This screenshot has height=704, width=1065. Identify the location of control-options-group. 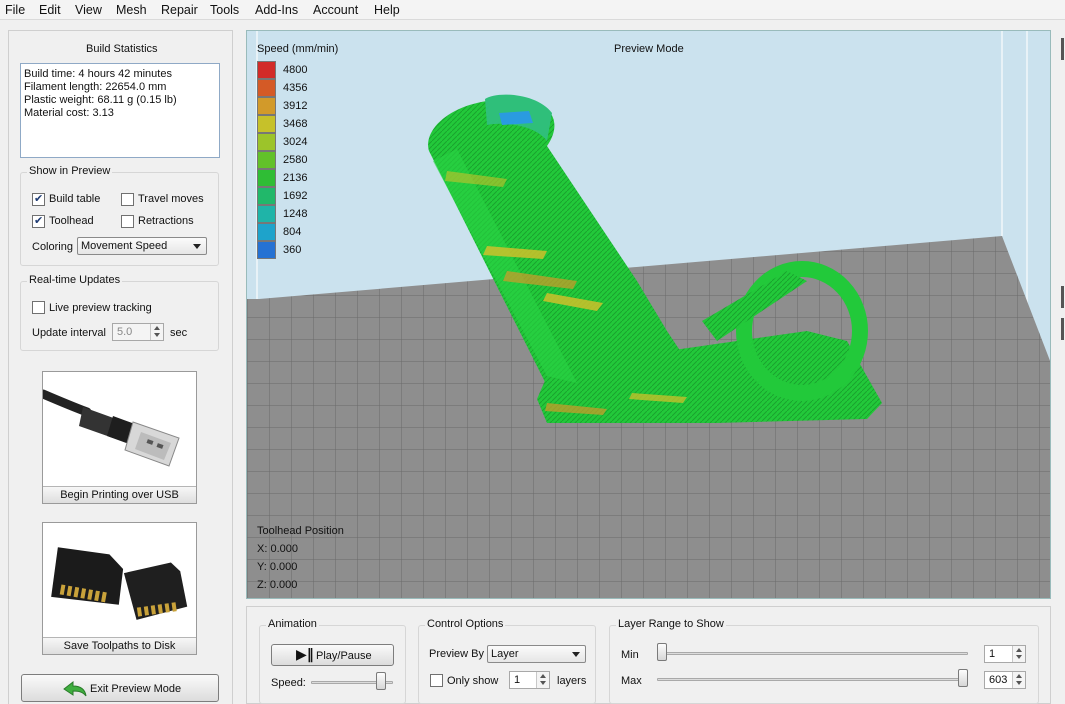
(507, 664).